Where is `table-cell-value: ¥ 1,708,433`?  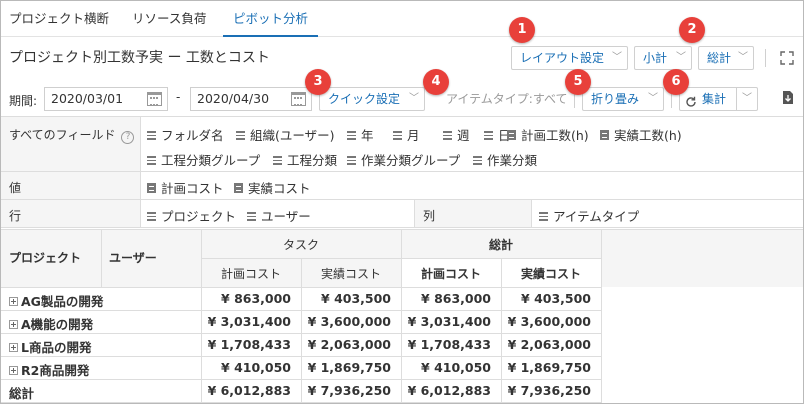
table-cell-value: ¥ 1,708,433 is located at coordinates (449, 344).